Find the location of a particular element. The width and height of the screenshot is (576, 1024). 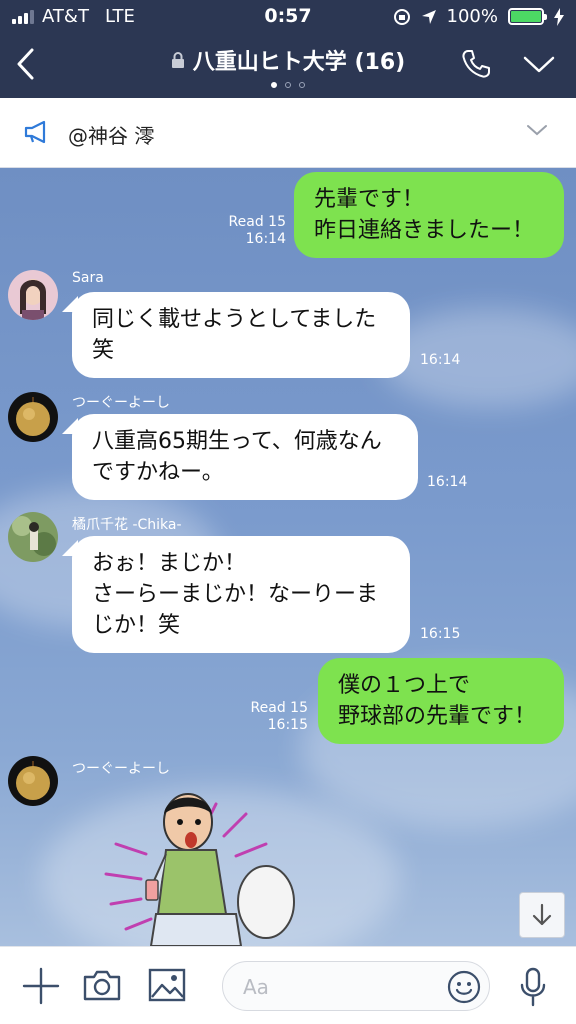

message-input: Aa is located at coordinates (356, 986).